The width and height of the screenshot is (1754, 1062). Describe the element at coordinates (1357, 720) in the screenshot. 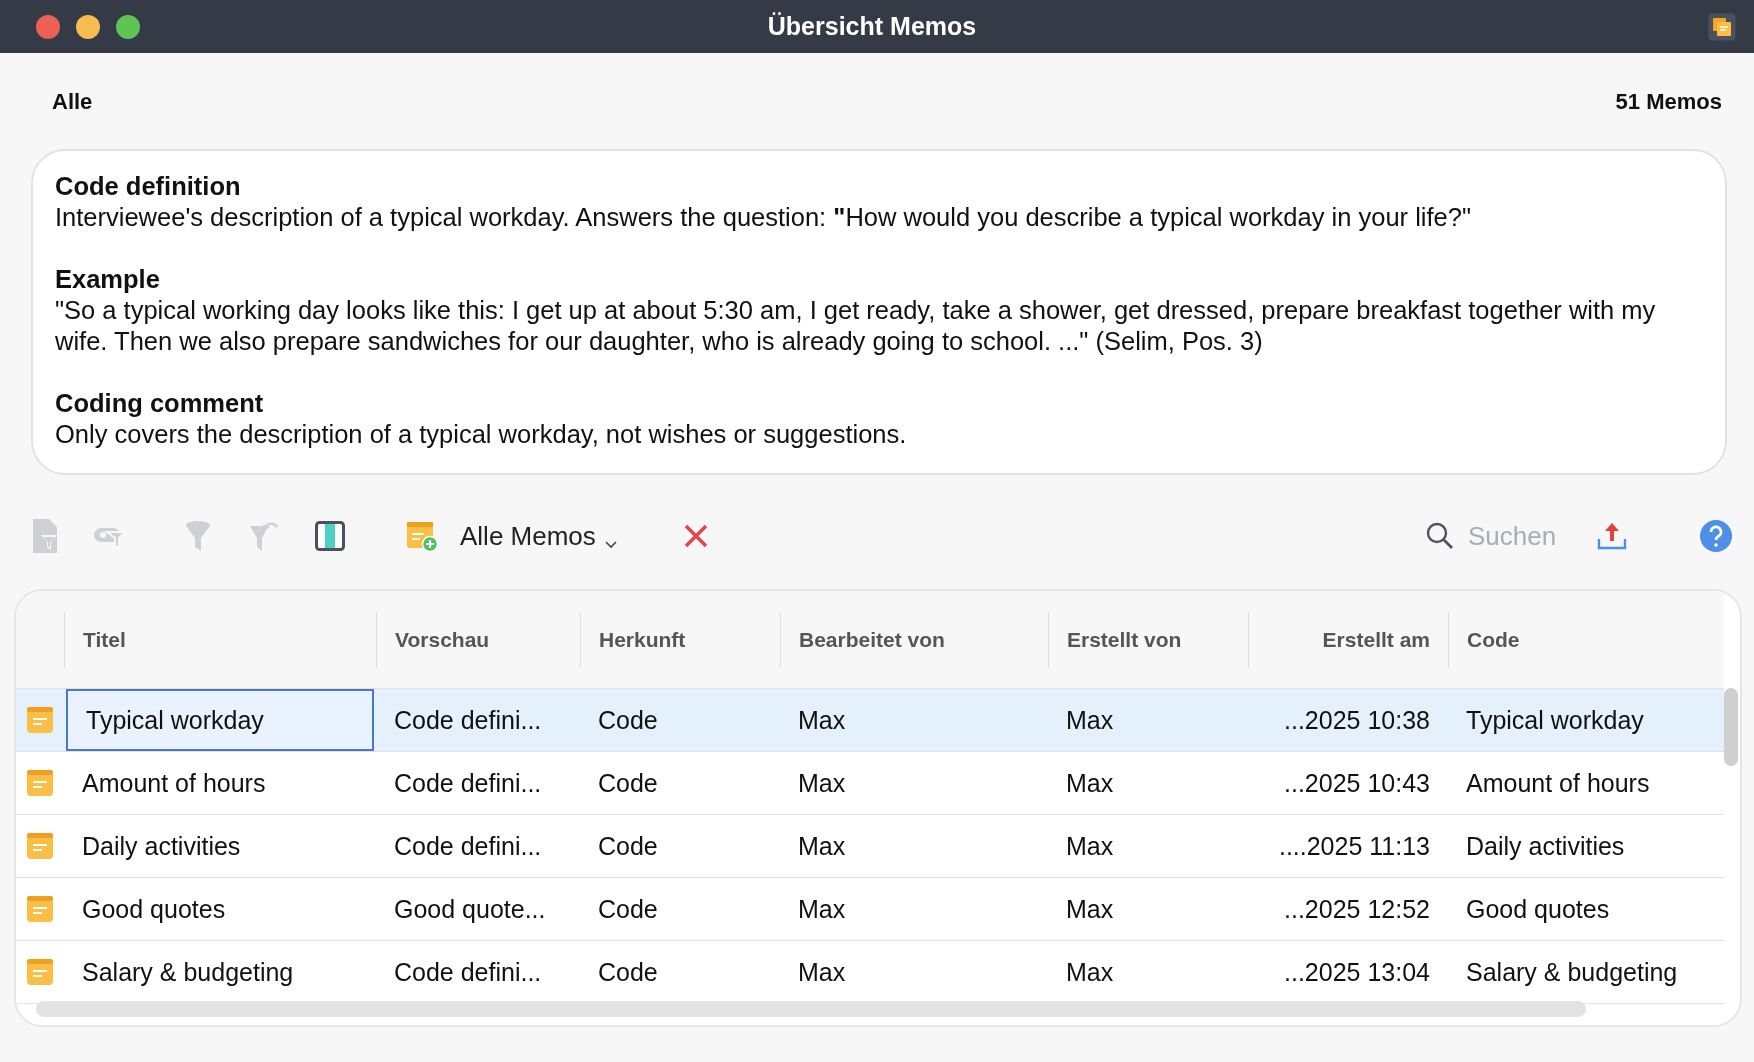

I see `table-cell-text: ...2025 10:38` at that location.